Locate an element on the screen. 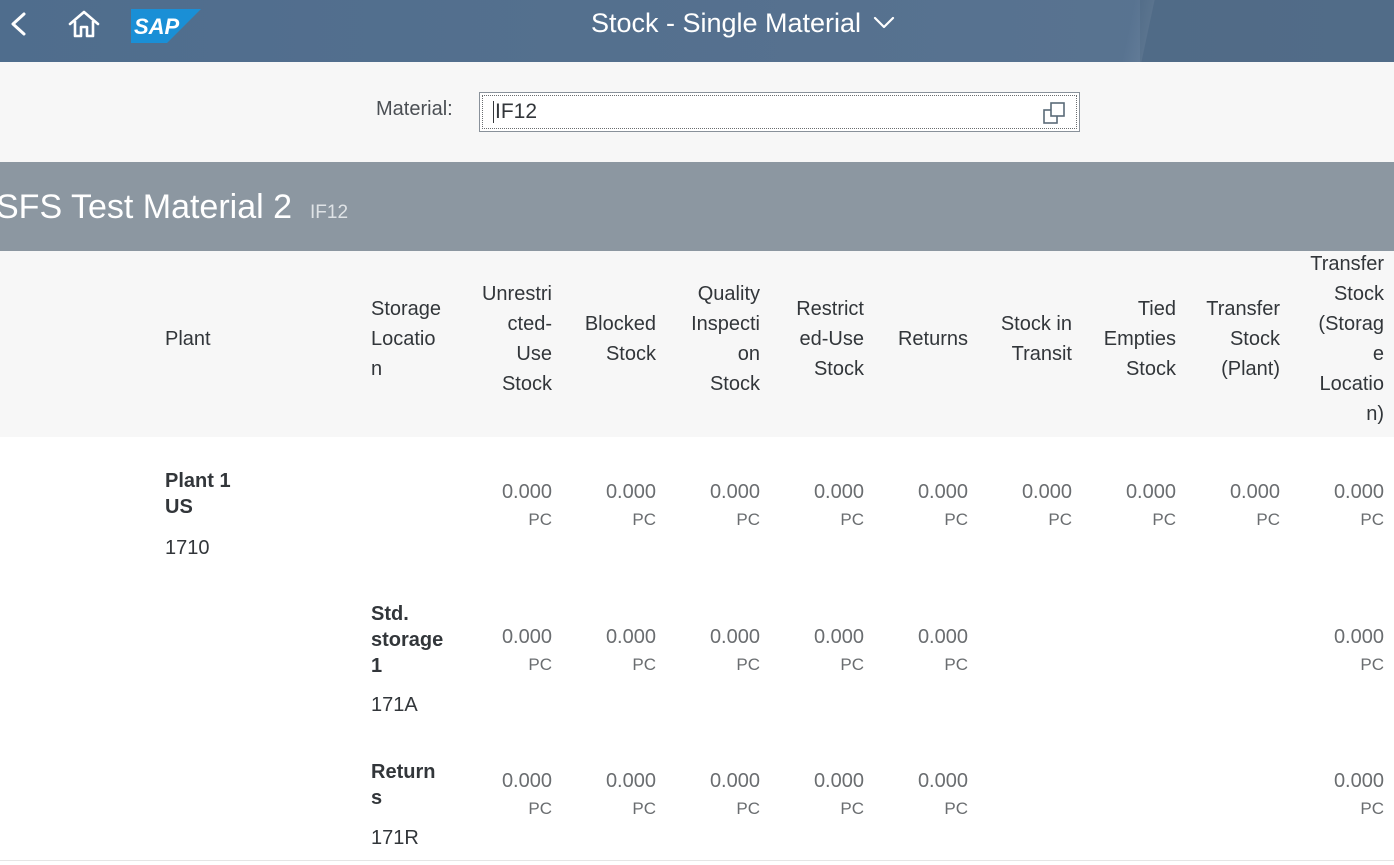  text-line: s is located at coordinates (377, 798).